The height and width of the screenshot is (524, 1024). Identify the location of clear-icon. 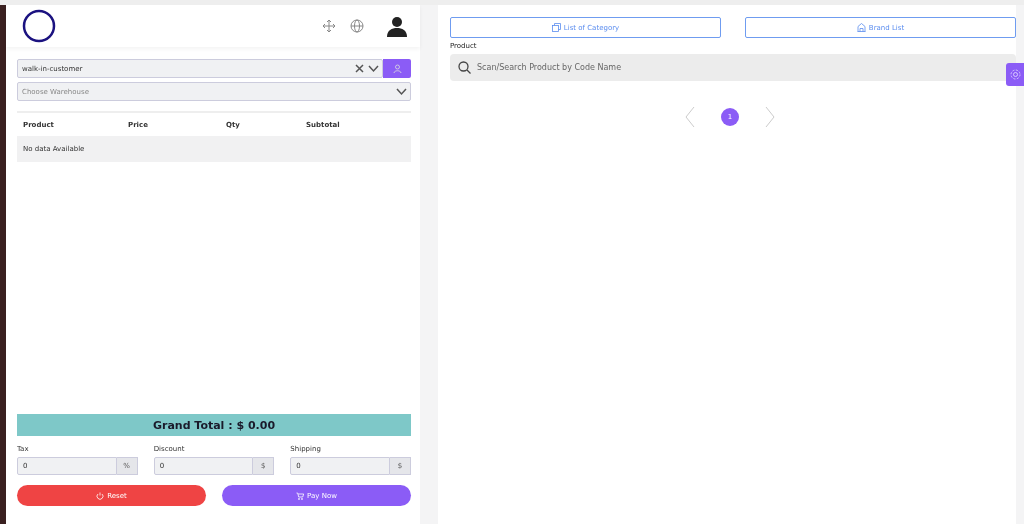
(359, 68).